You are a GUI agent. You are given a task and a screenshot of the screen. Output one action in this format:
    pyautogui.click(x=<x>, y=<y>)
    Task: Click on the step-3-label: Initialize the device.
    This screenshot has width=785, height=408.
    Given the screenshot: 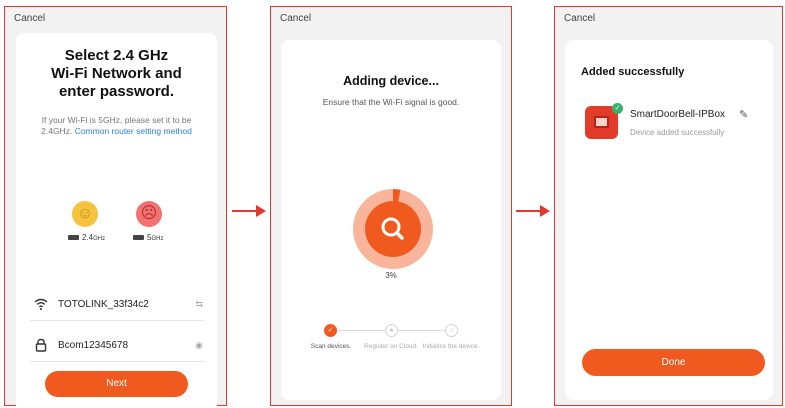 What is the action you would take?
    pyautogui.click(x=451, y=346)
    